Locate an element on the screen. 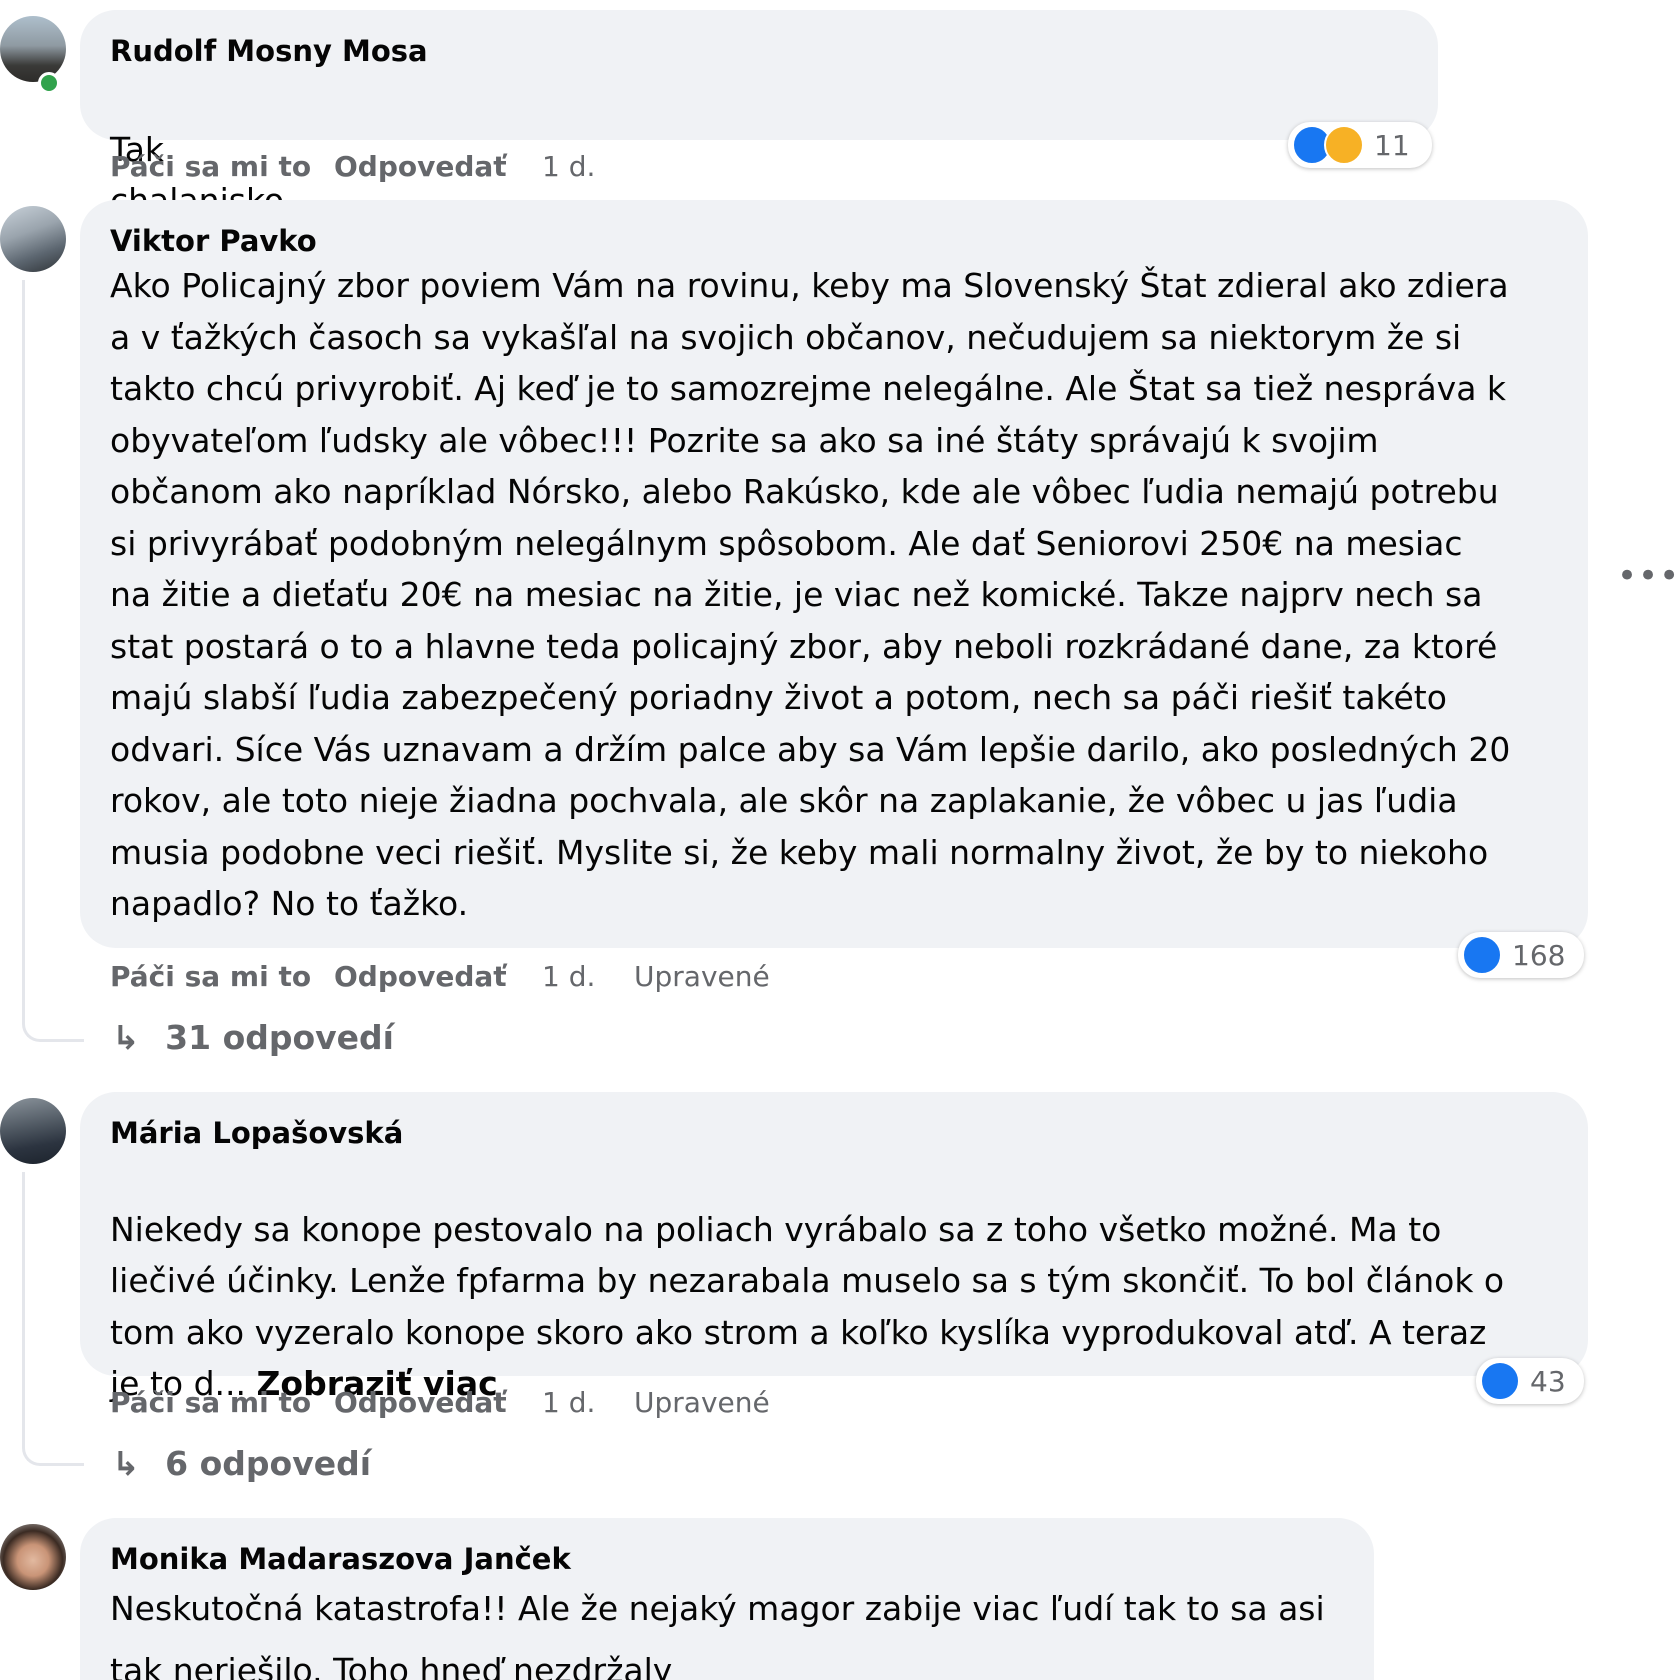 This screenshot has height=1680, width=1680. reaction-summary: 43 is located at coordinates (1530, 1381).